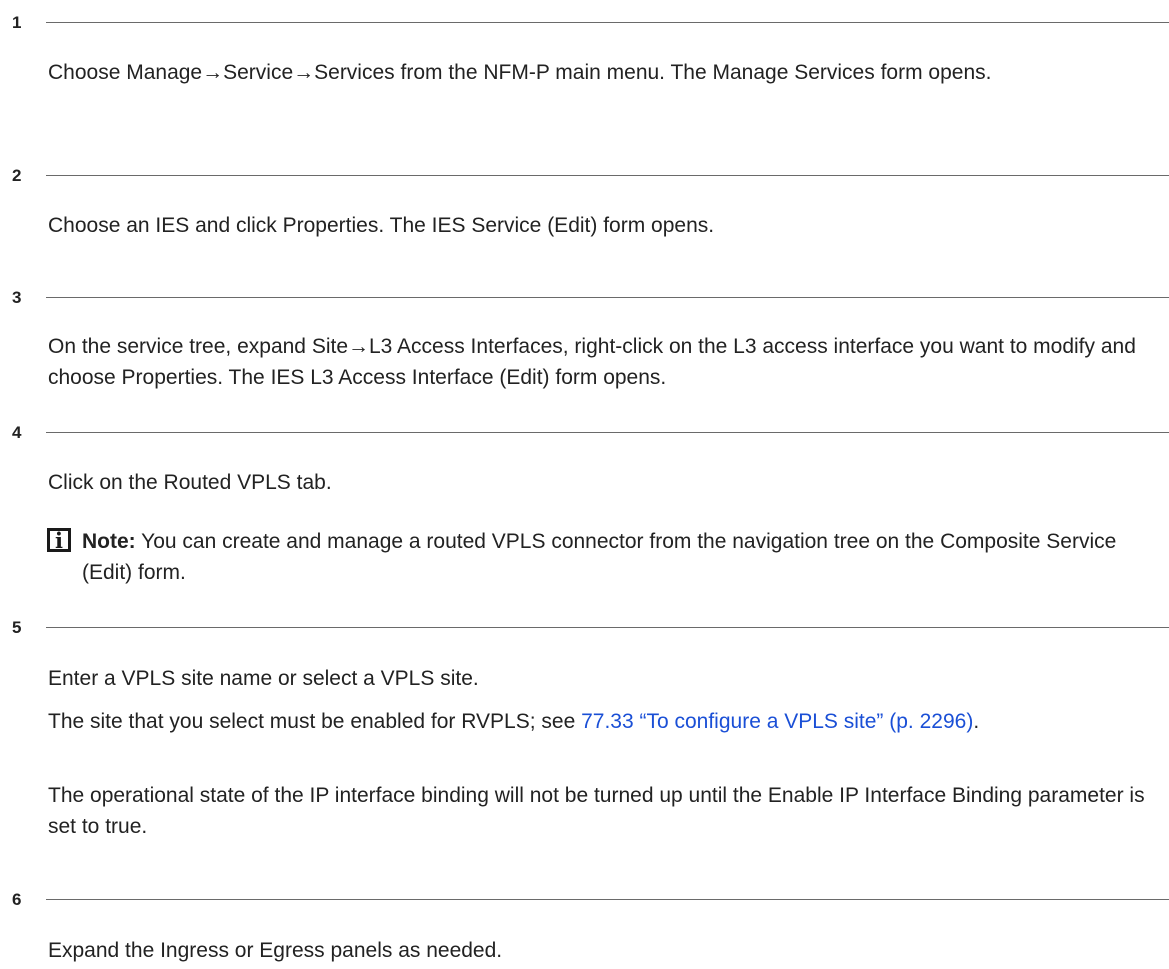  What do you see at coordinates (190, 482) in the screenshot?
I see `step-4-text: Click on the Routed VPLS tab.` at bounding box center [190, 482].